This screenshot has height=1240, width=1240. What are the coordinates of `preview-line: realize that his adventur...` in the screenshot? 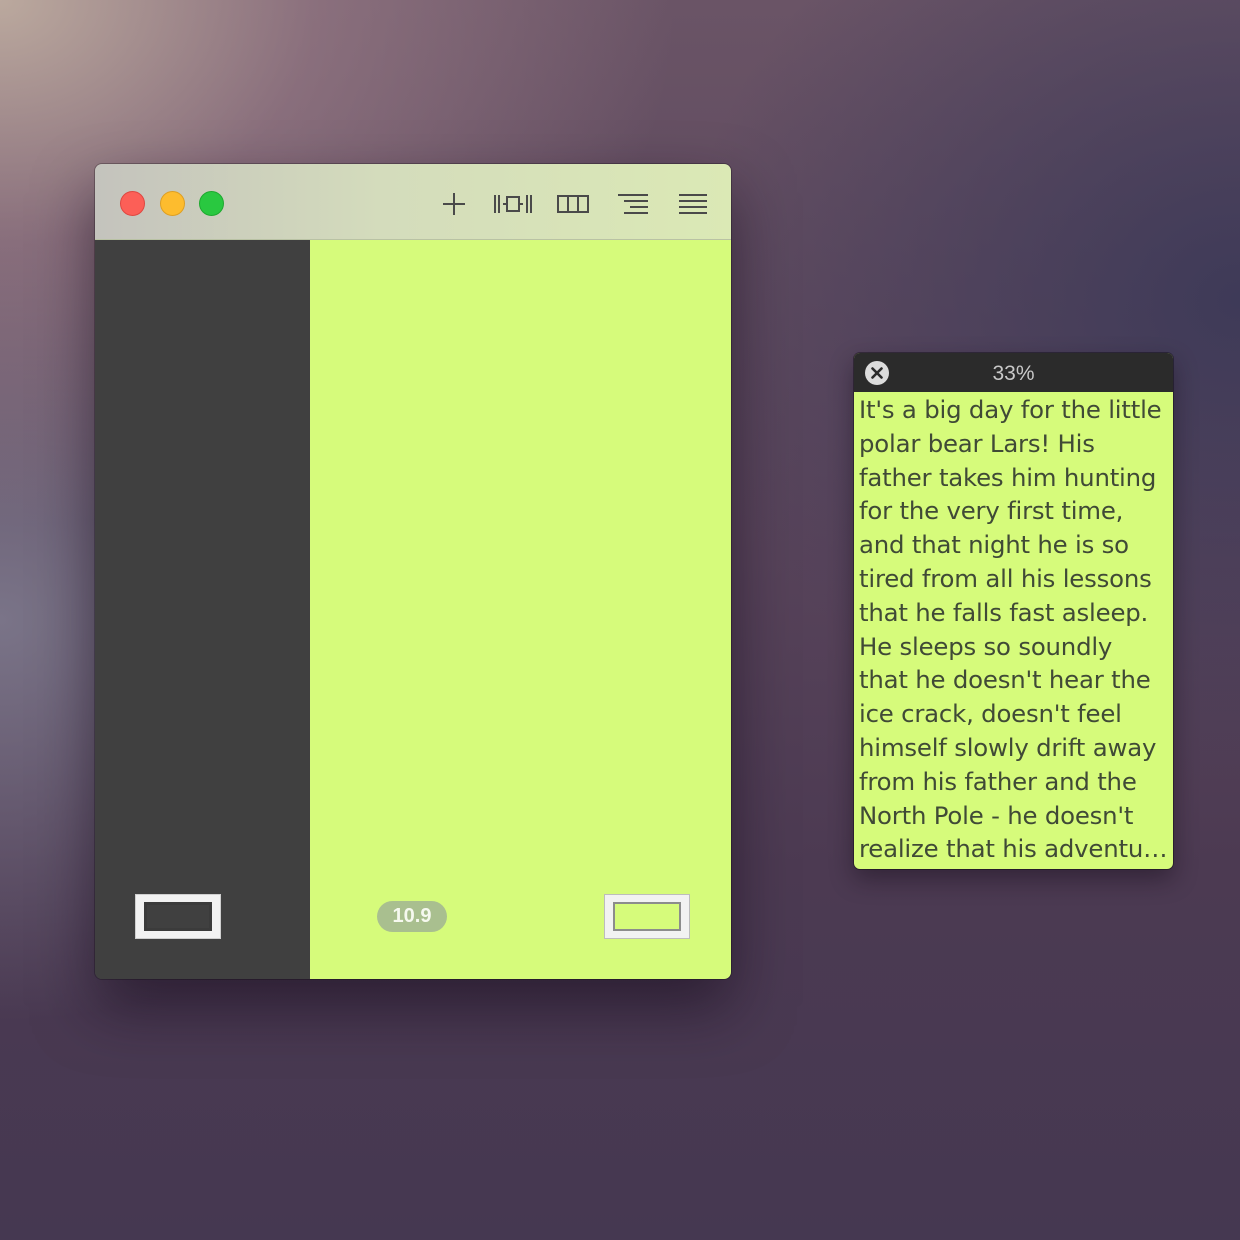 It's located at (1015, 849).